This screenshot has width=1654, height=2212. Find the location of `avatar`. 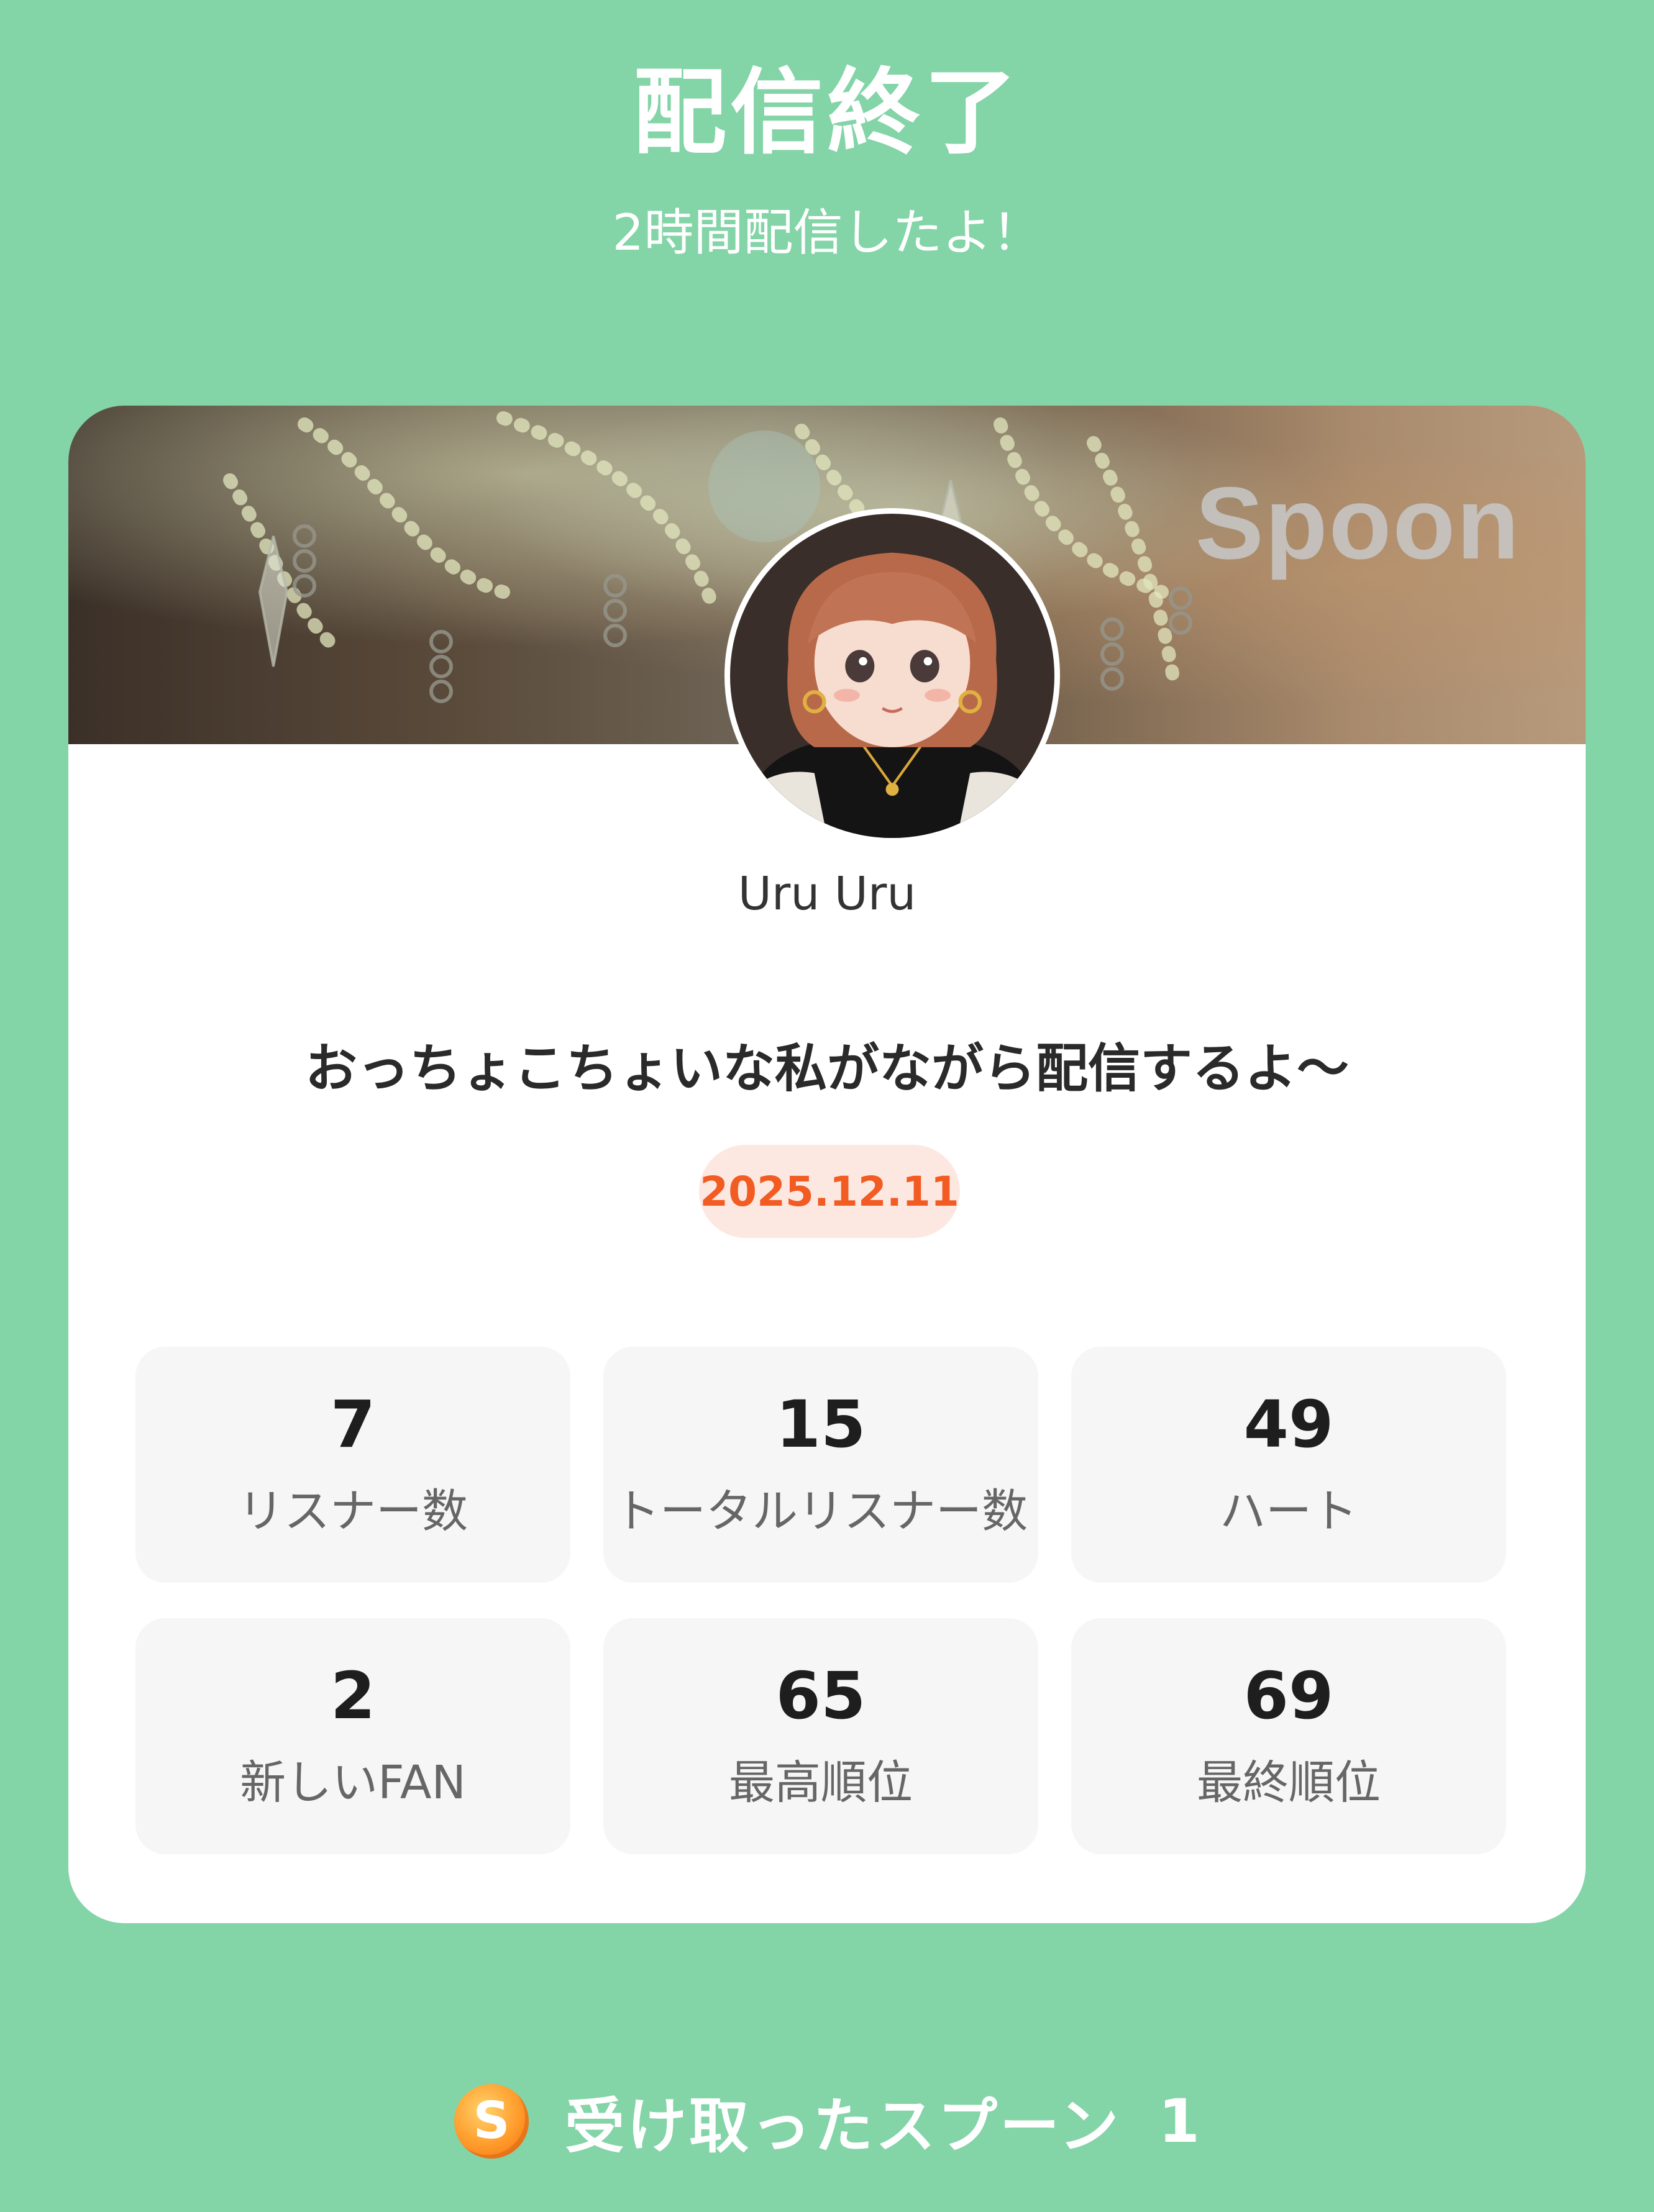

avatar is located at coordinates (892, 676).